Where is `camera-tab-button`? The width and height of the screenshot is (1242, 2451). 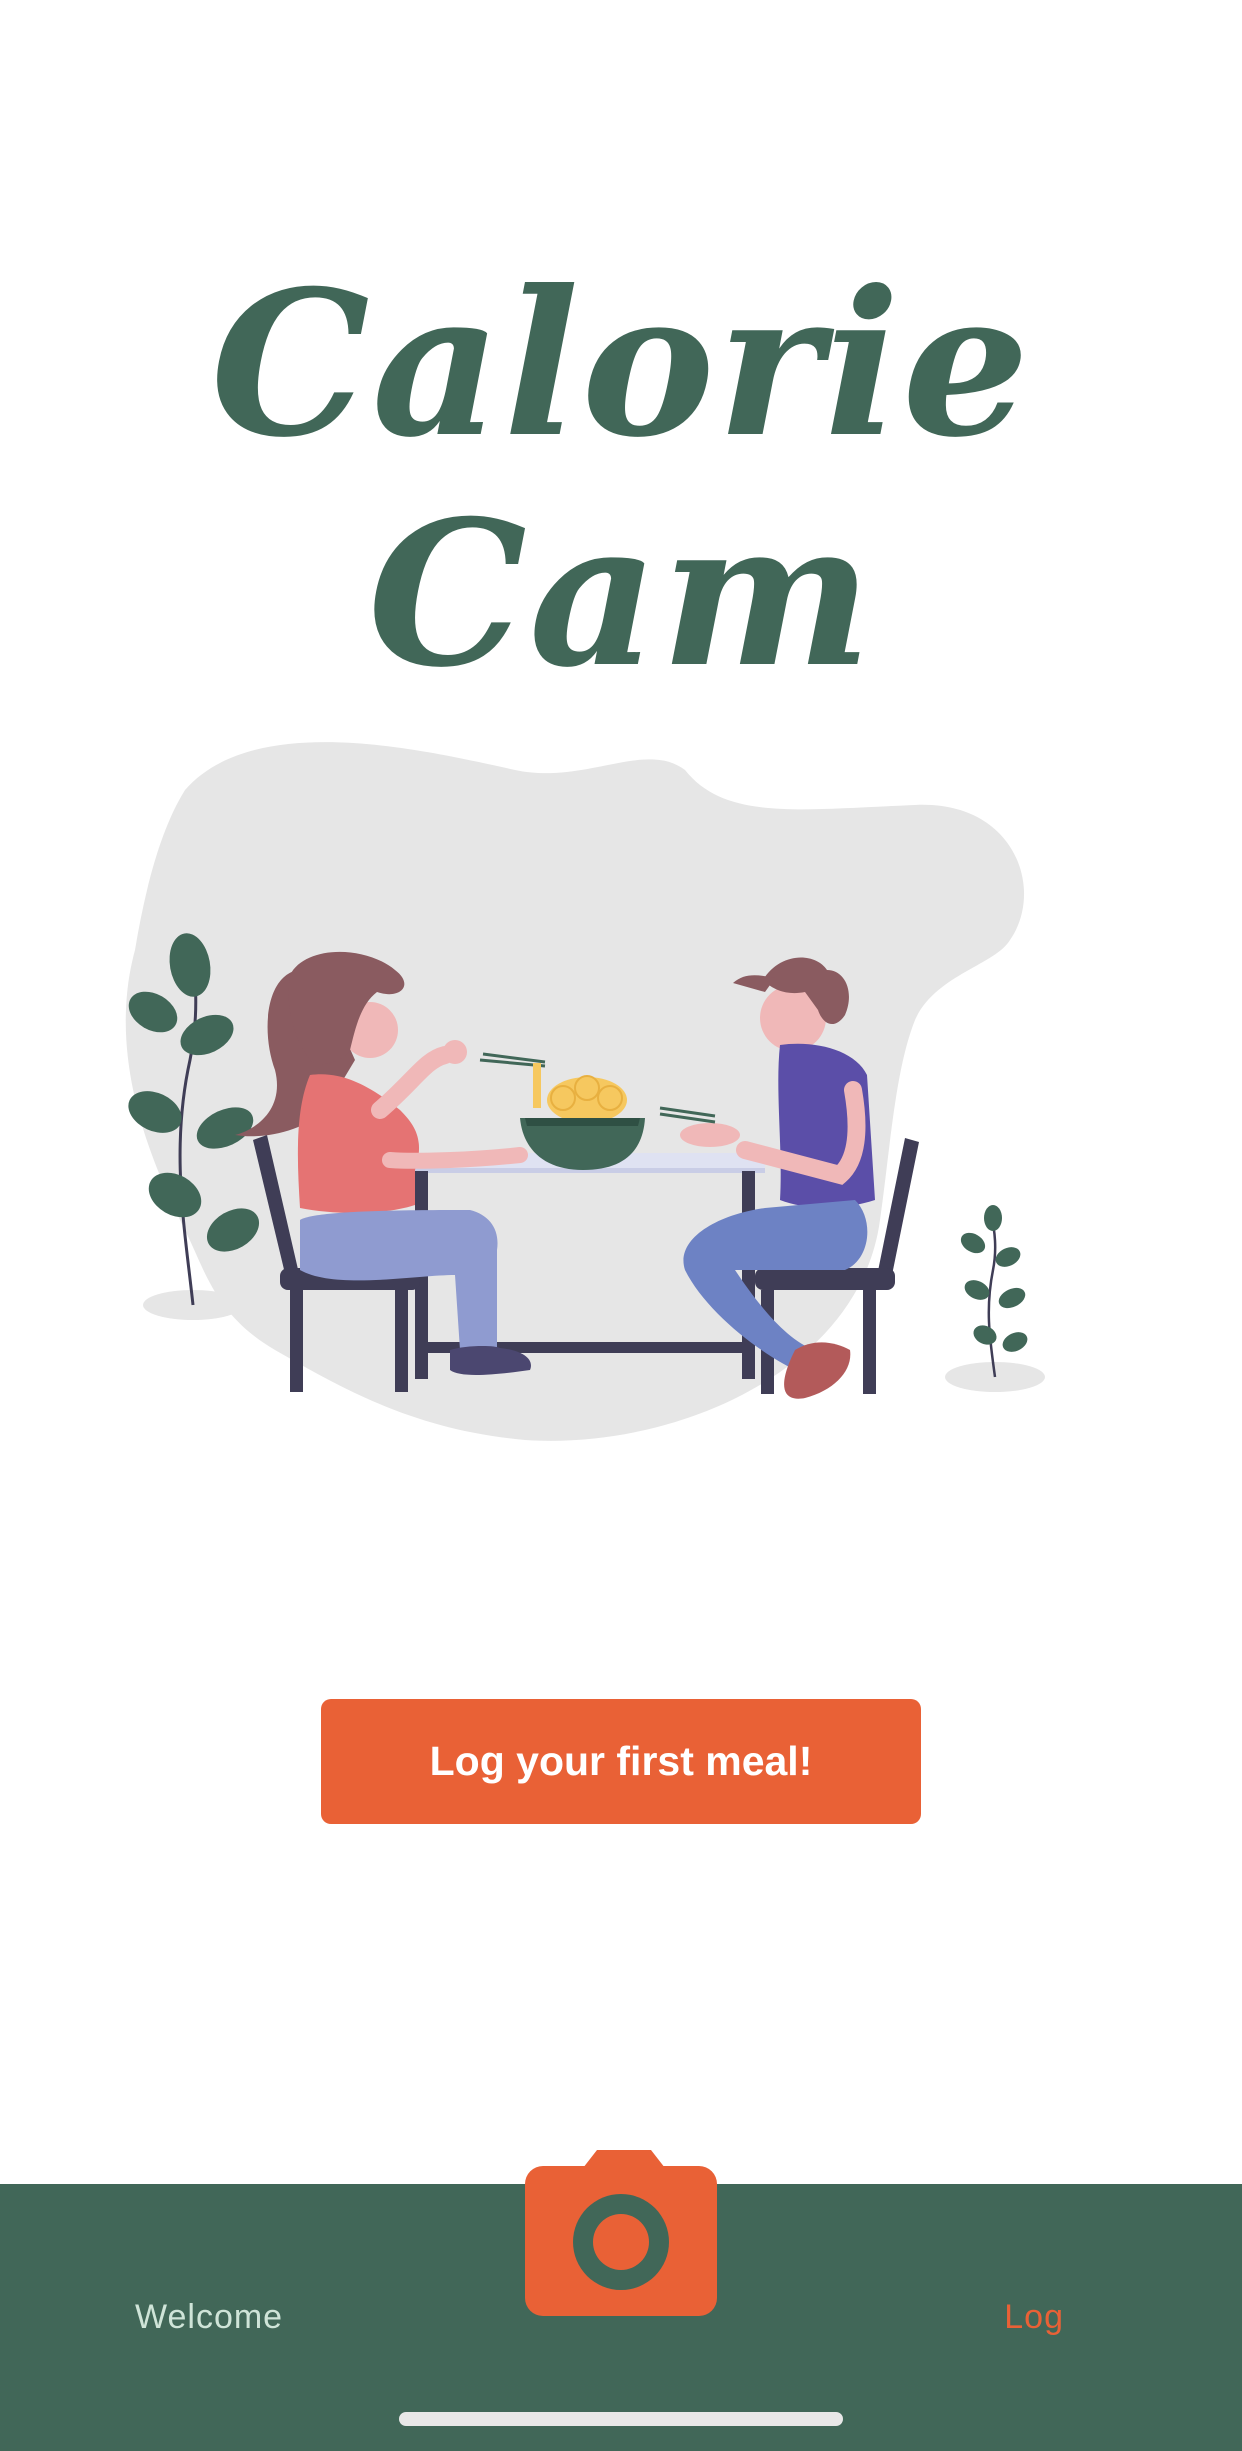
camera-tab-button is located at coordinates (621, 2233).